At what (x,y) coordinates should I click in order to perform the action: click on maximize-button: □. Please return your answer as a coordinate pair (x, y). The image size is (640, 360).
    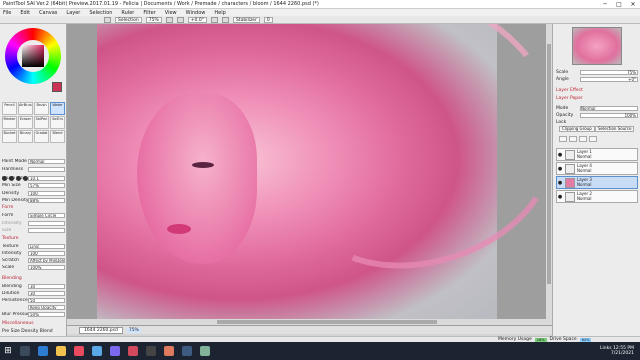
    Looking at the image, I should click on (619, 4).